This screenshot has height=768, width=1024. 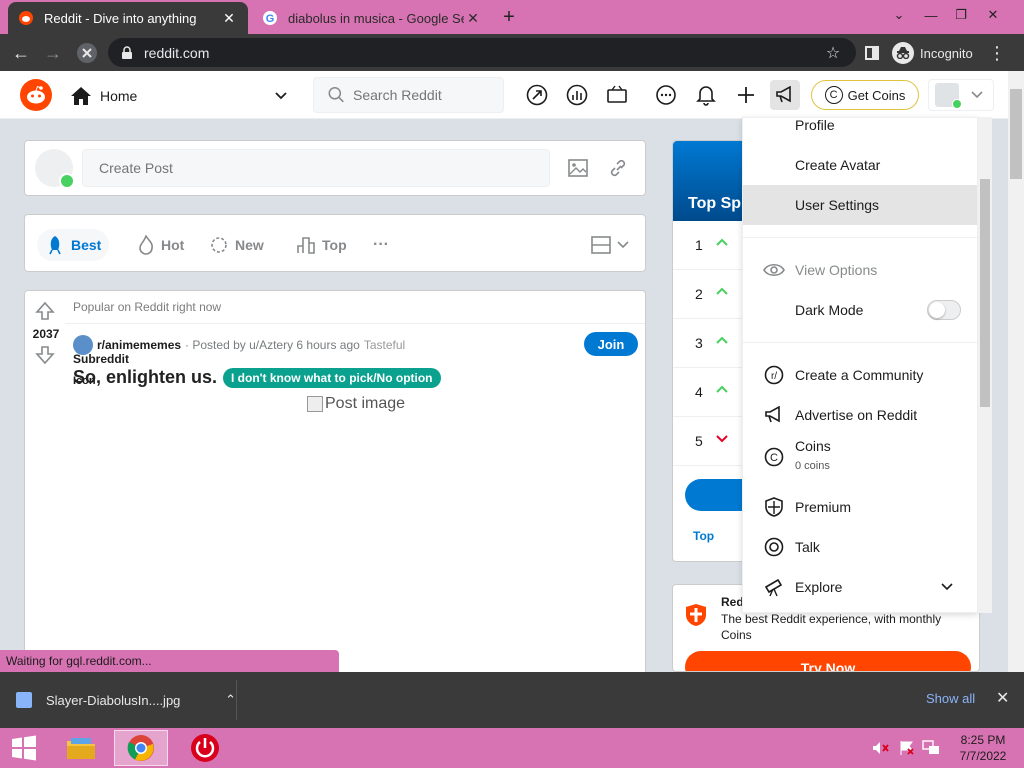 I want to click on all-stats-icon, so click(x=577, y=95).